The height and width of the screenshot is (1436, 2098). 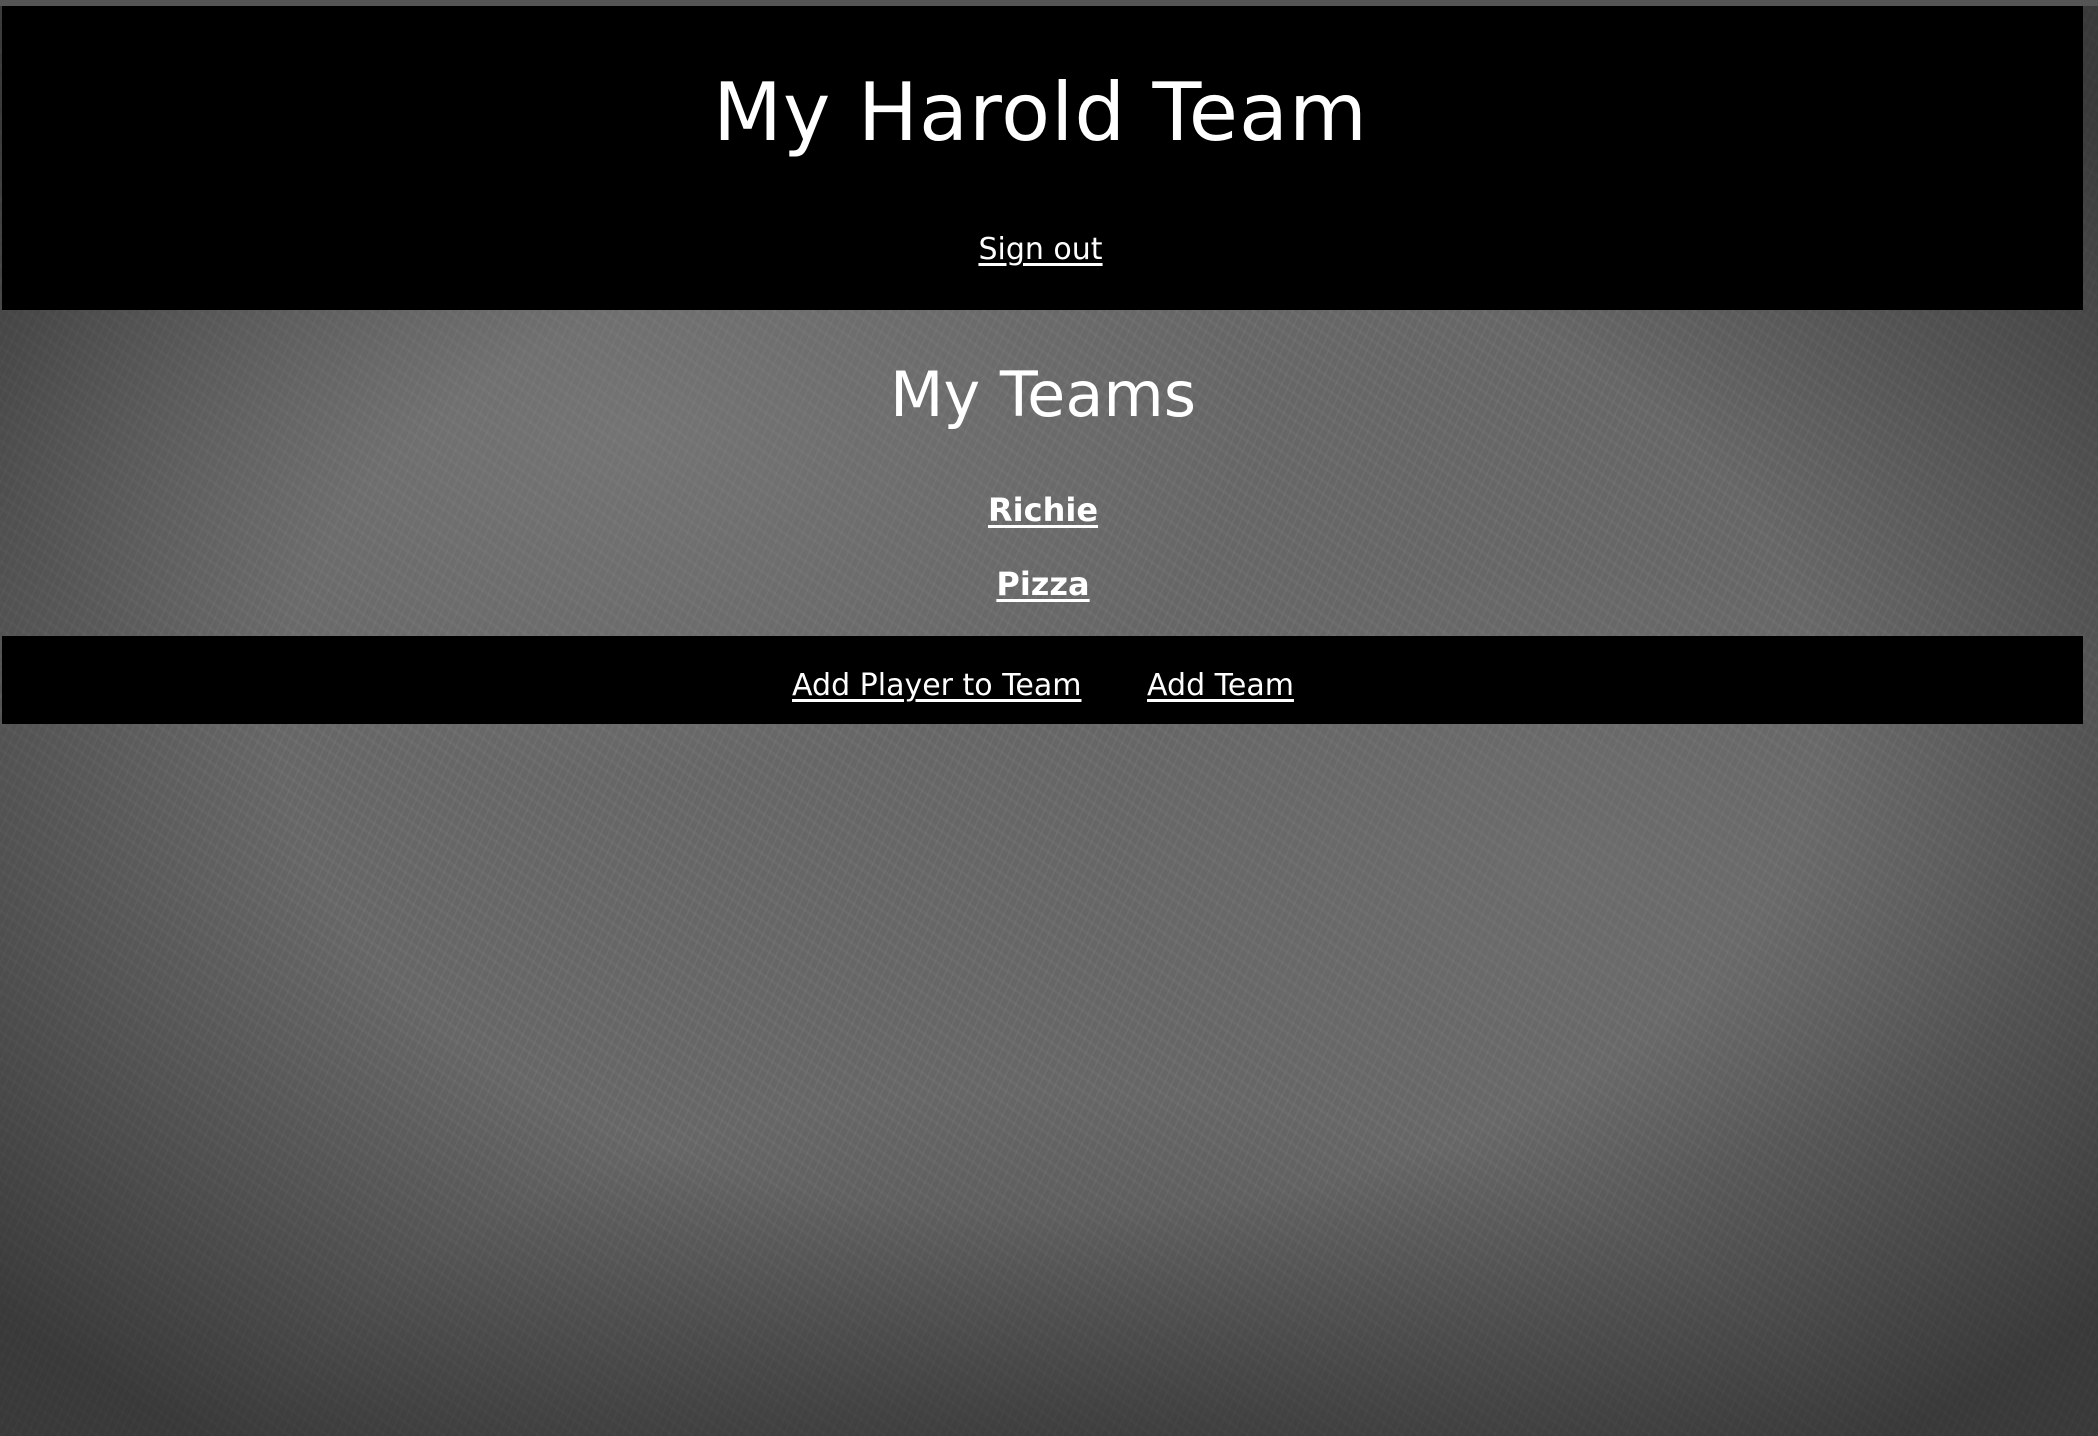 I want to click on add-team-link: Add Team, so click(x=1220, y=686).